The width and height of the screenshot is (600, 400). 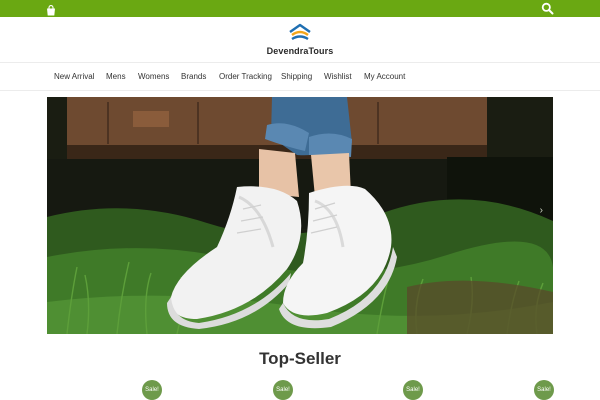 What do you see at coordinates (300, 358) in the screenshot?
I see `section-title: Top-Seller` at bounding box center [300, 358].